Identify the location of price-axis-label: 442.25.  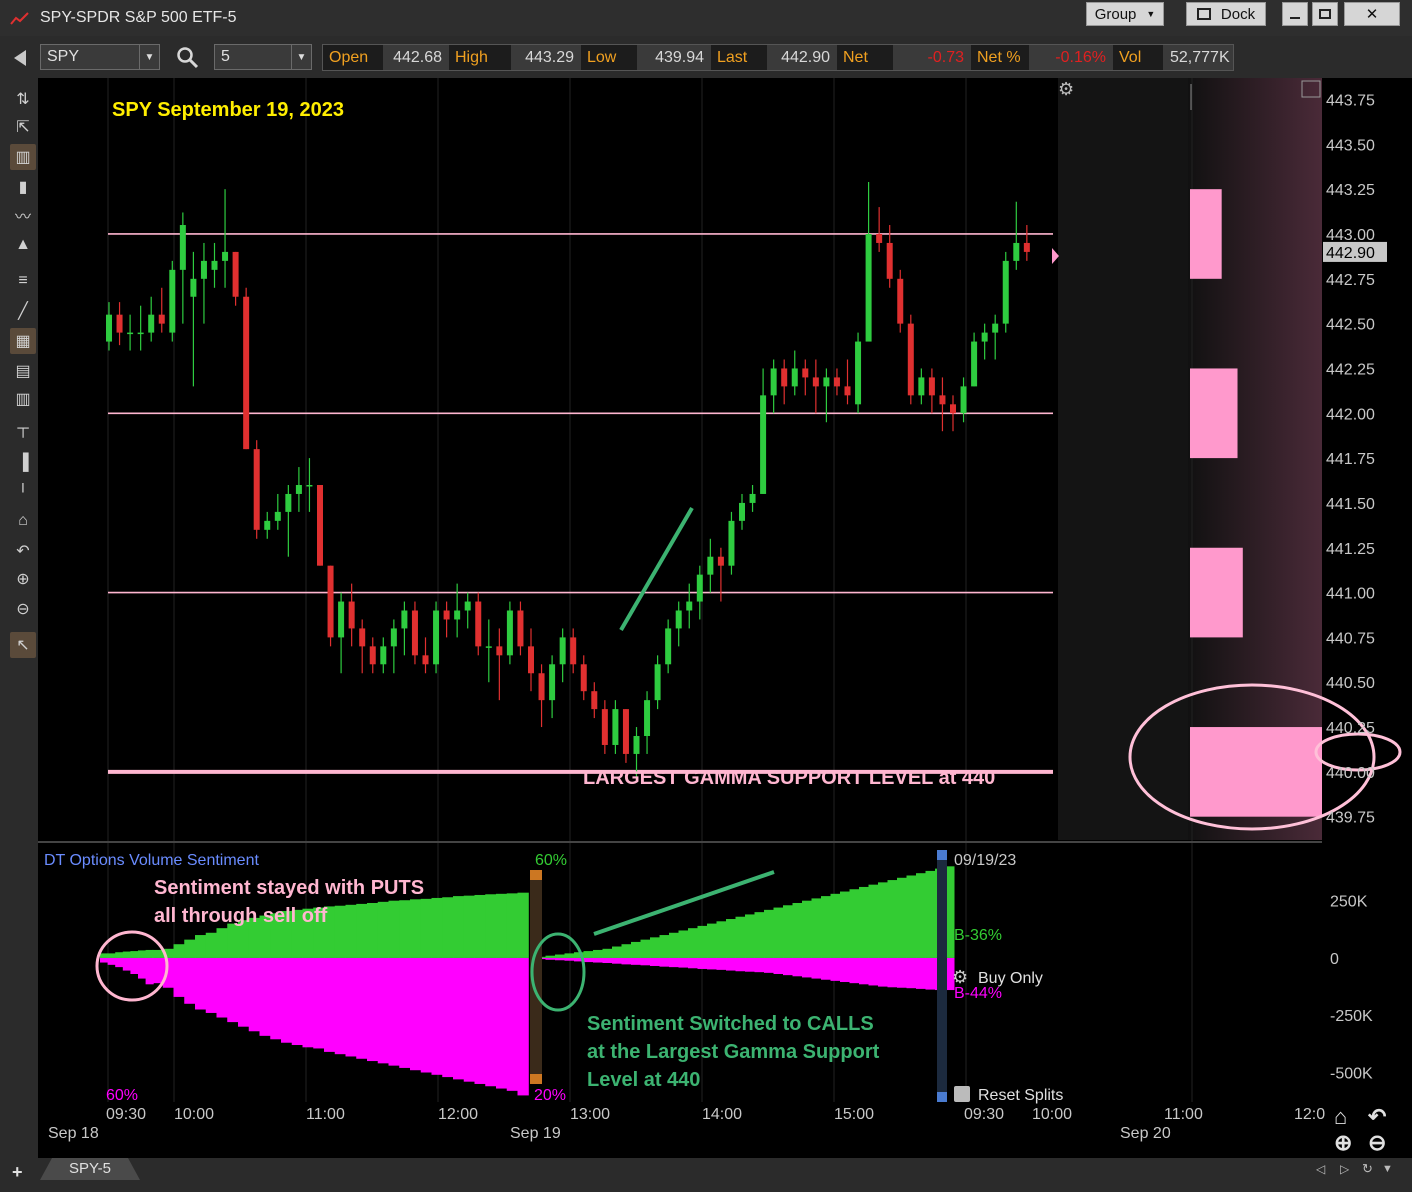
(1350, 369).